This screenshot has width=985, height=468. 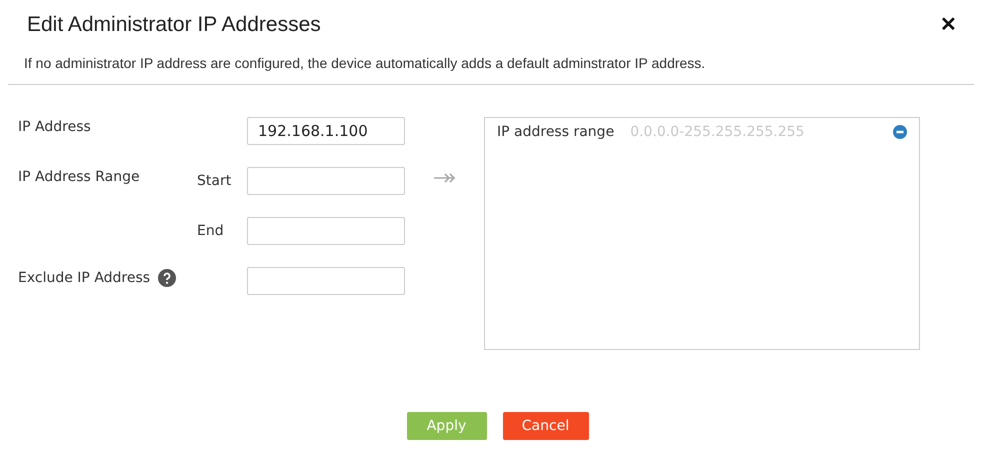 What do you see at coordinates (167, 278) in the screenshot?
I see `help-icon` at bounding box center [167, 278].